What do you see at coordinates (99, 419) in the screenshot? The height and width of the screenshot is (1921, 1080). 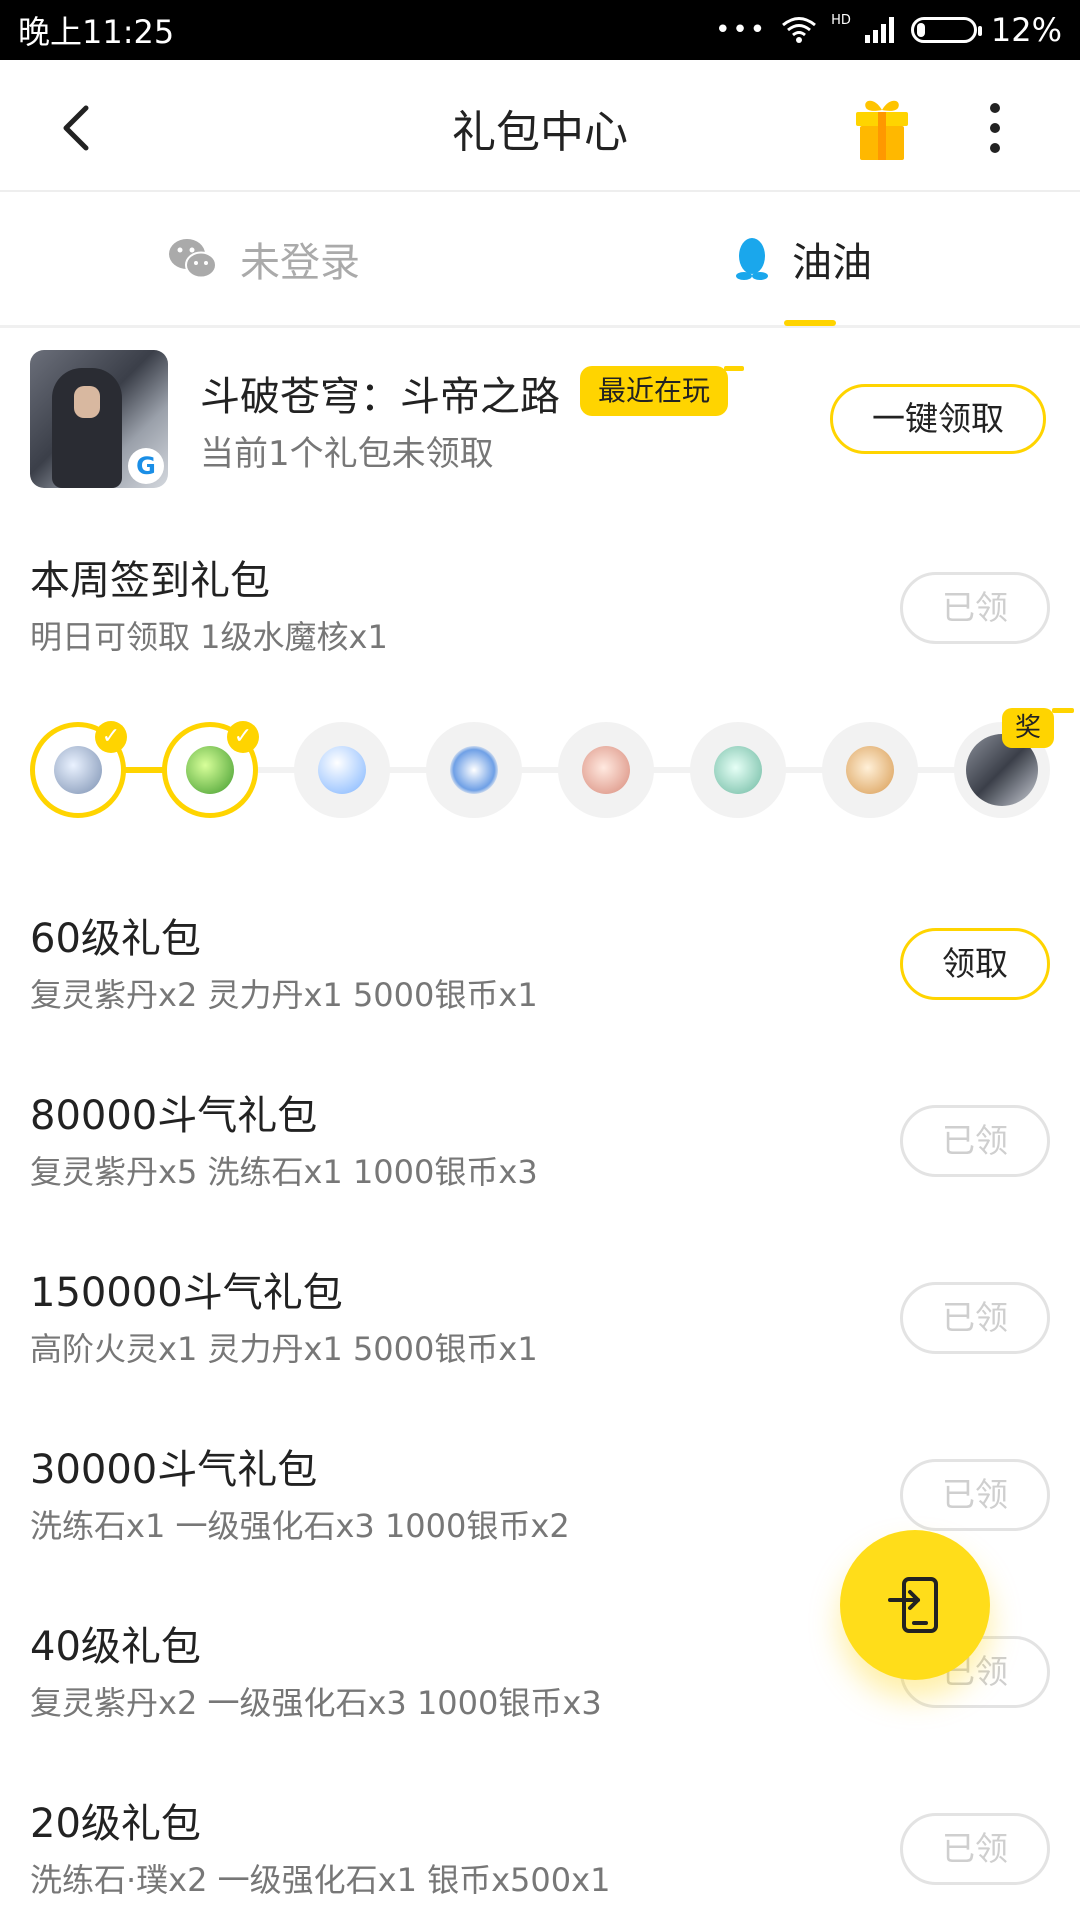 I see `game-icon: G` at bounding box center [99, 419].